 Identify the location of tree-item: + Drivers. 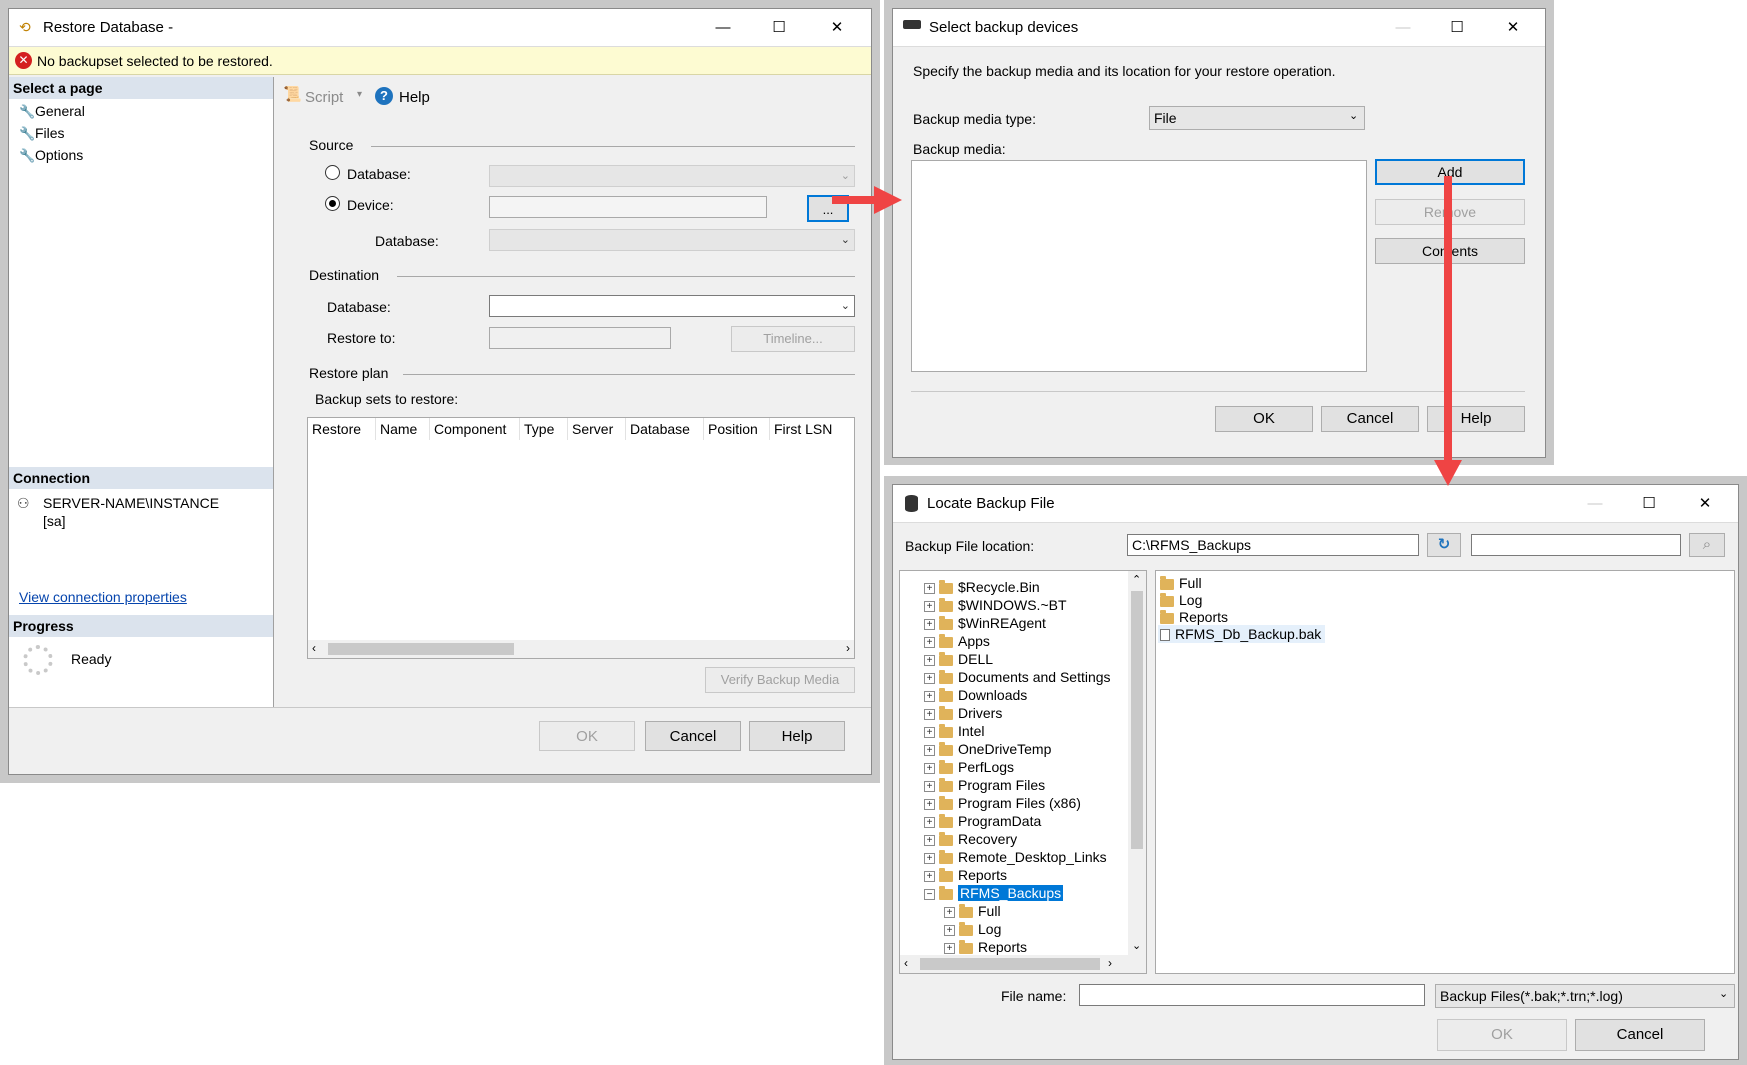
(963, 714).